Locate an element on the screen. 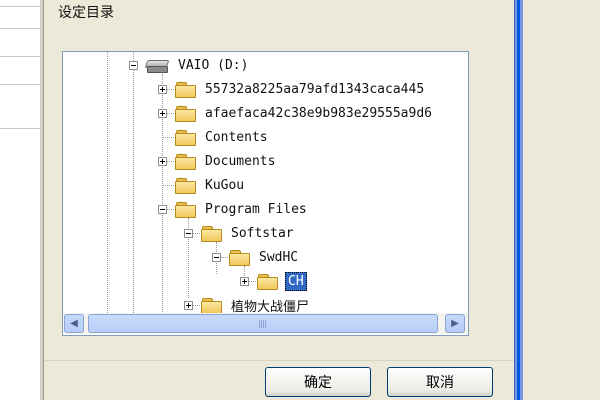  tree-item-folder: Contents is located at coordinates (222, 137).